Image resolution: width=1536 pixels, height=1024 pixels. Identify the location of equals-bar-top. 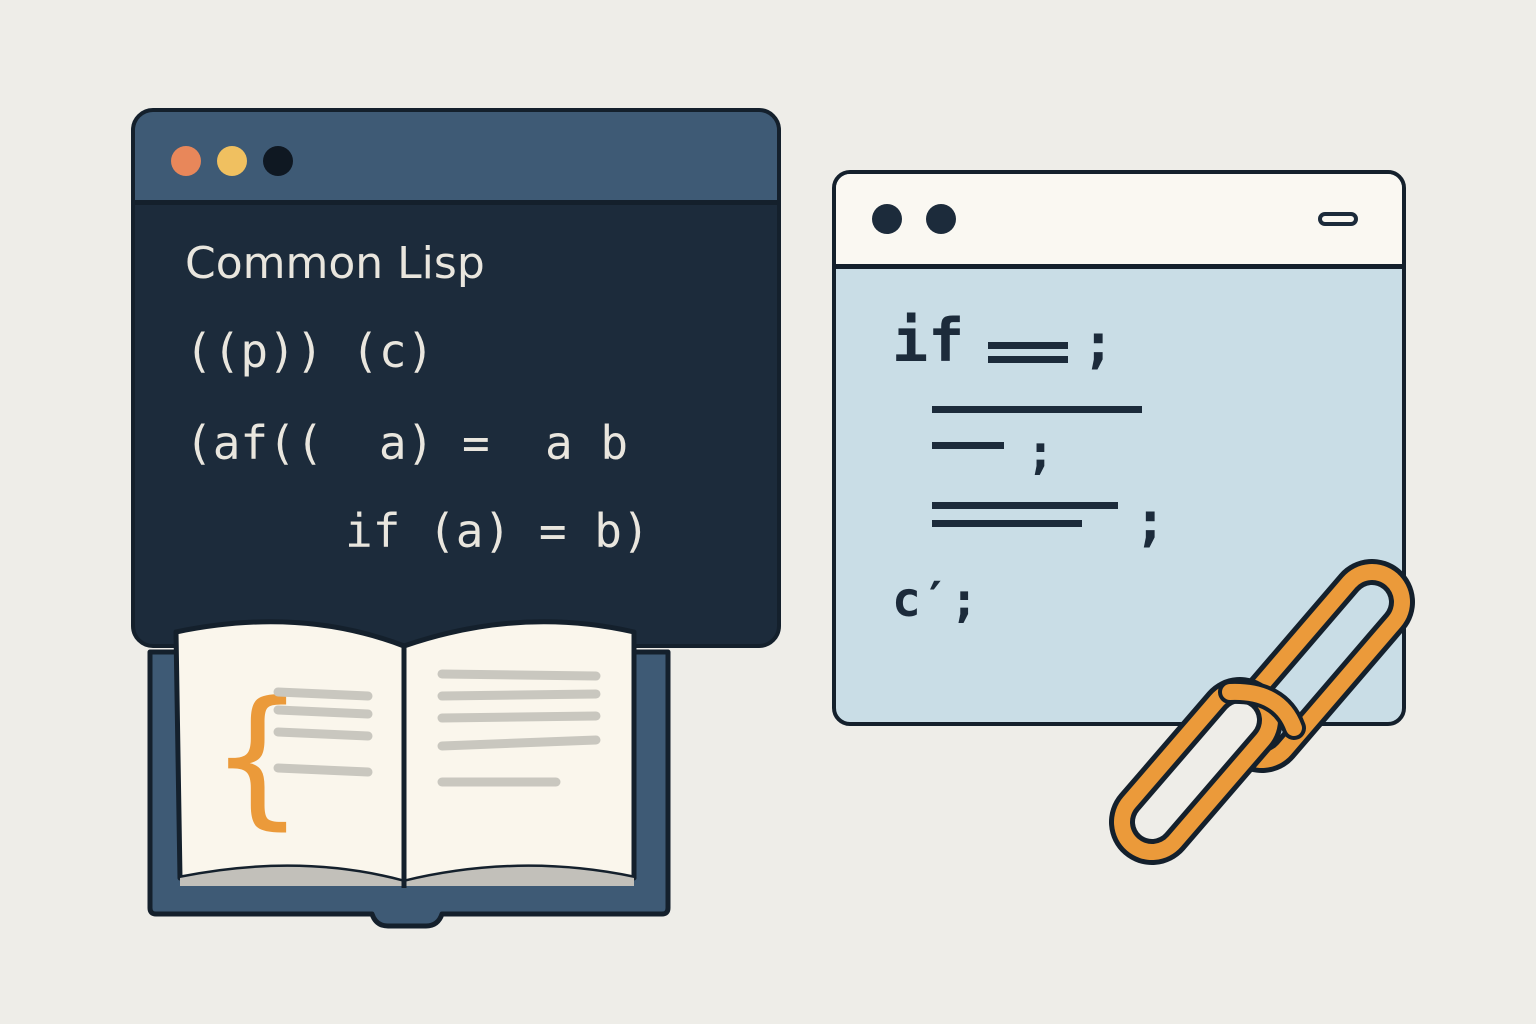
(1028, 345).